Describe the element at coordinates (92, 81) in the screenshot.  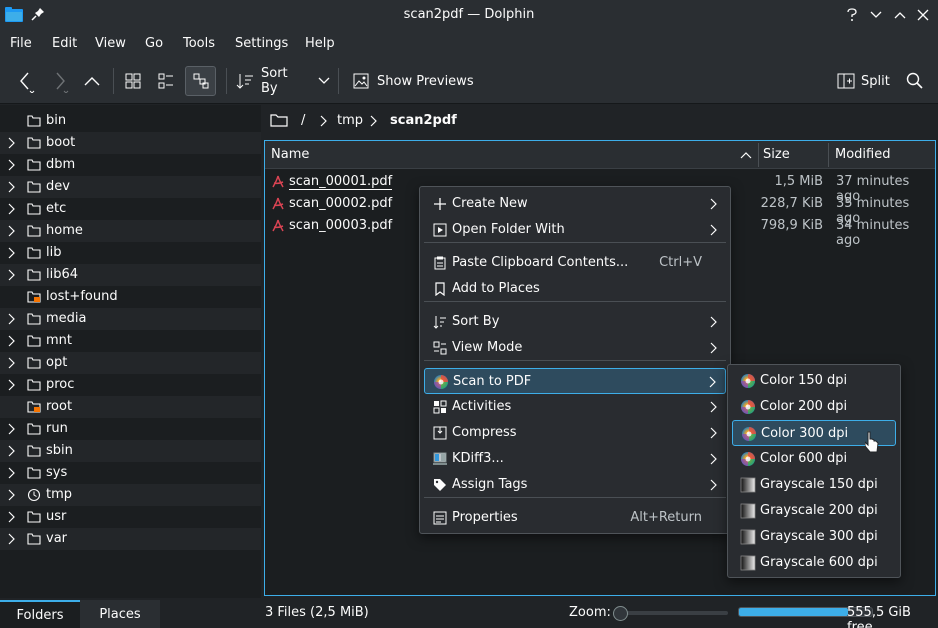
I see `up-button` at that location.